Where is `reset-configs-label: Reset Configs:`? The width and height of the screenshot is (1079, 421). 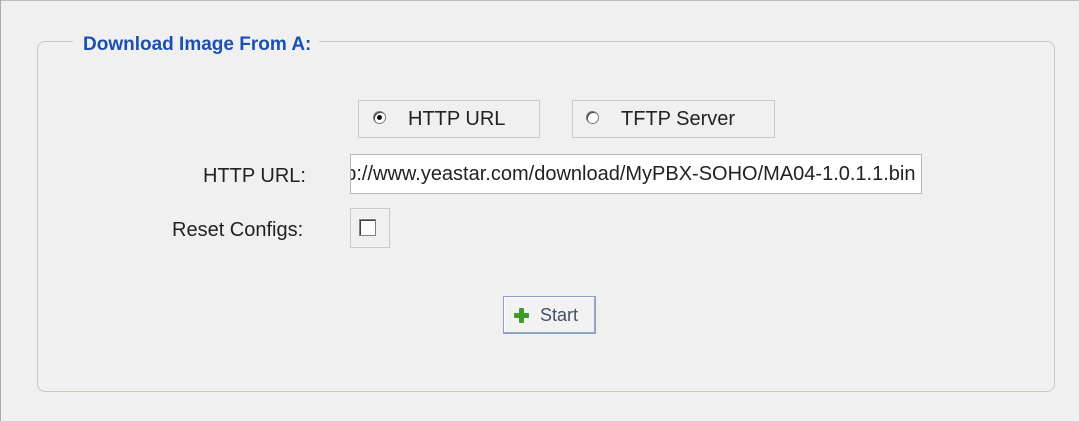 reset-configs-label: Reset Configs: is located at coordinates (238, 230).